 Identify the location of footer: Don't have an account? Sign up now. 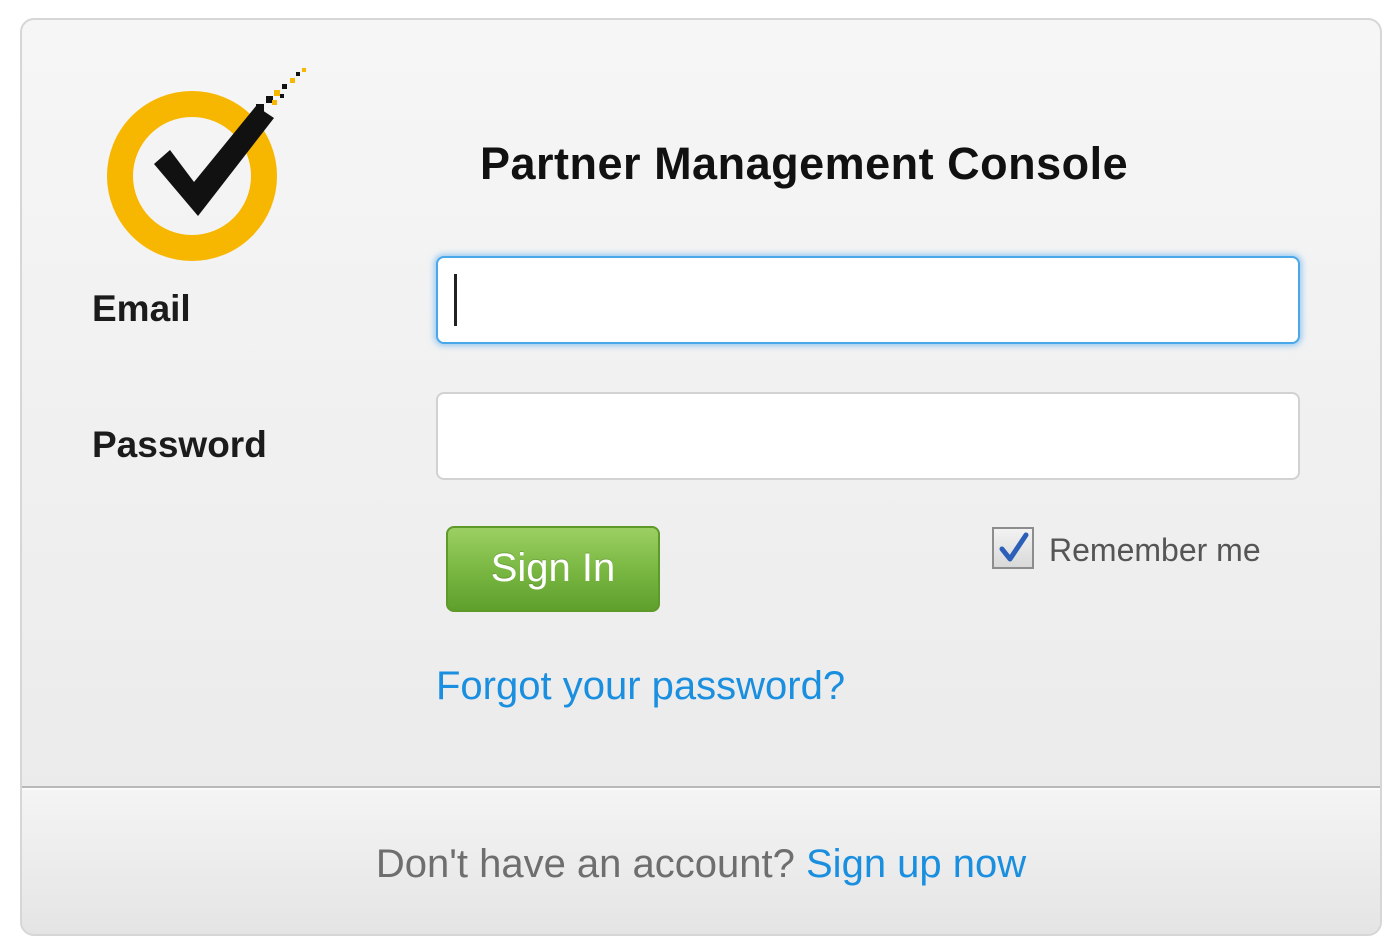
(701, 862).